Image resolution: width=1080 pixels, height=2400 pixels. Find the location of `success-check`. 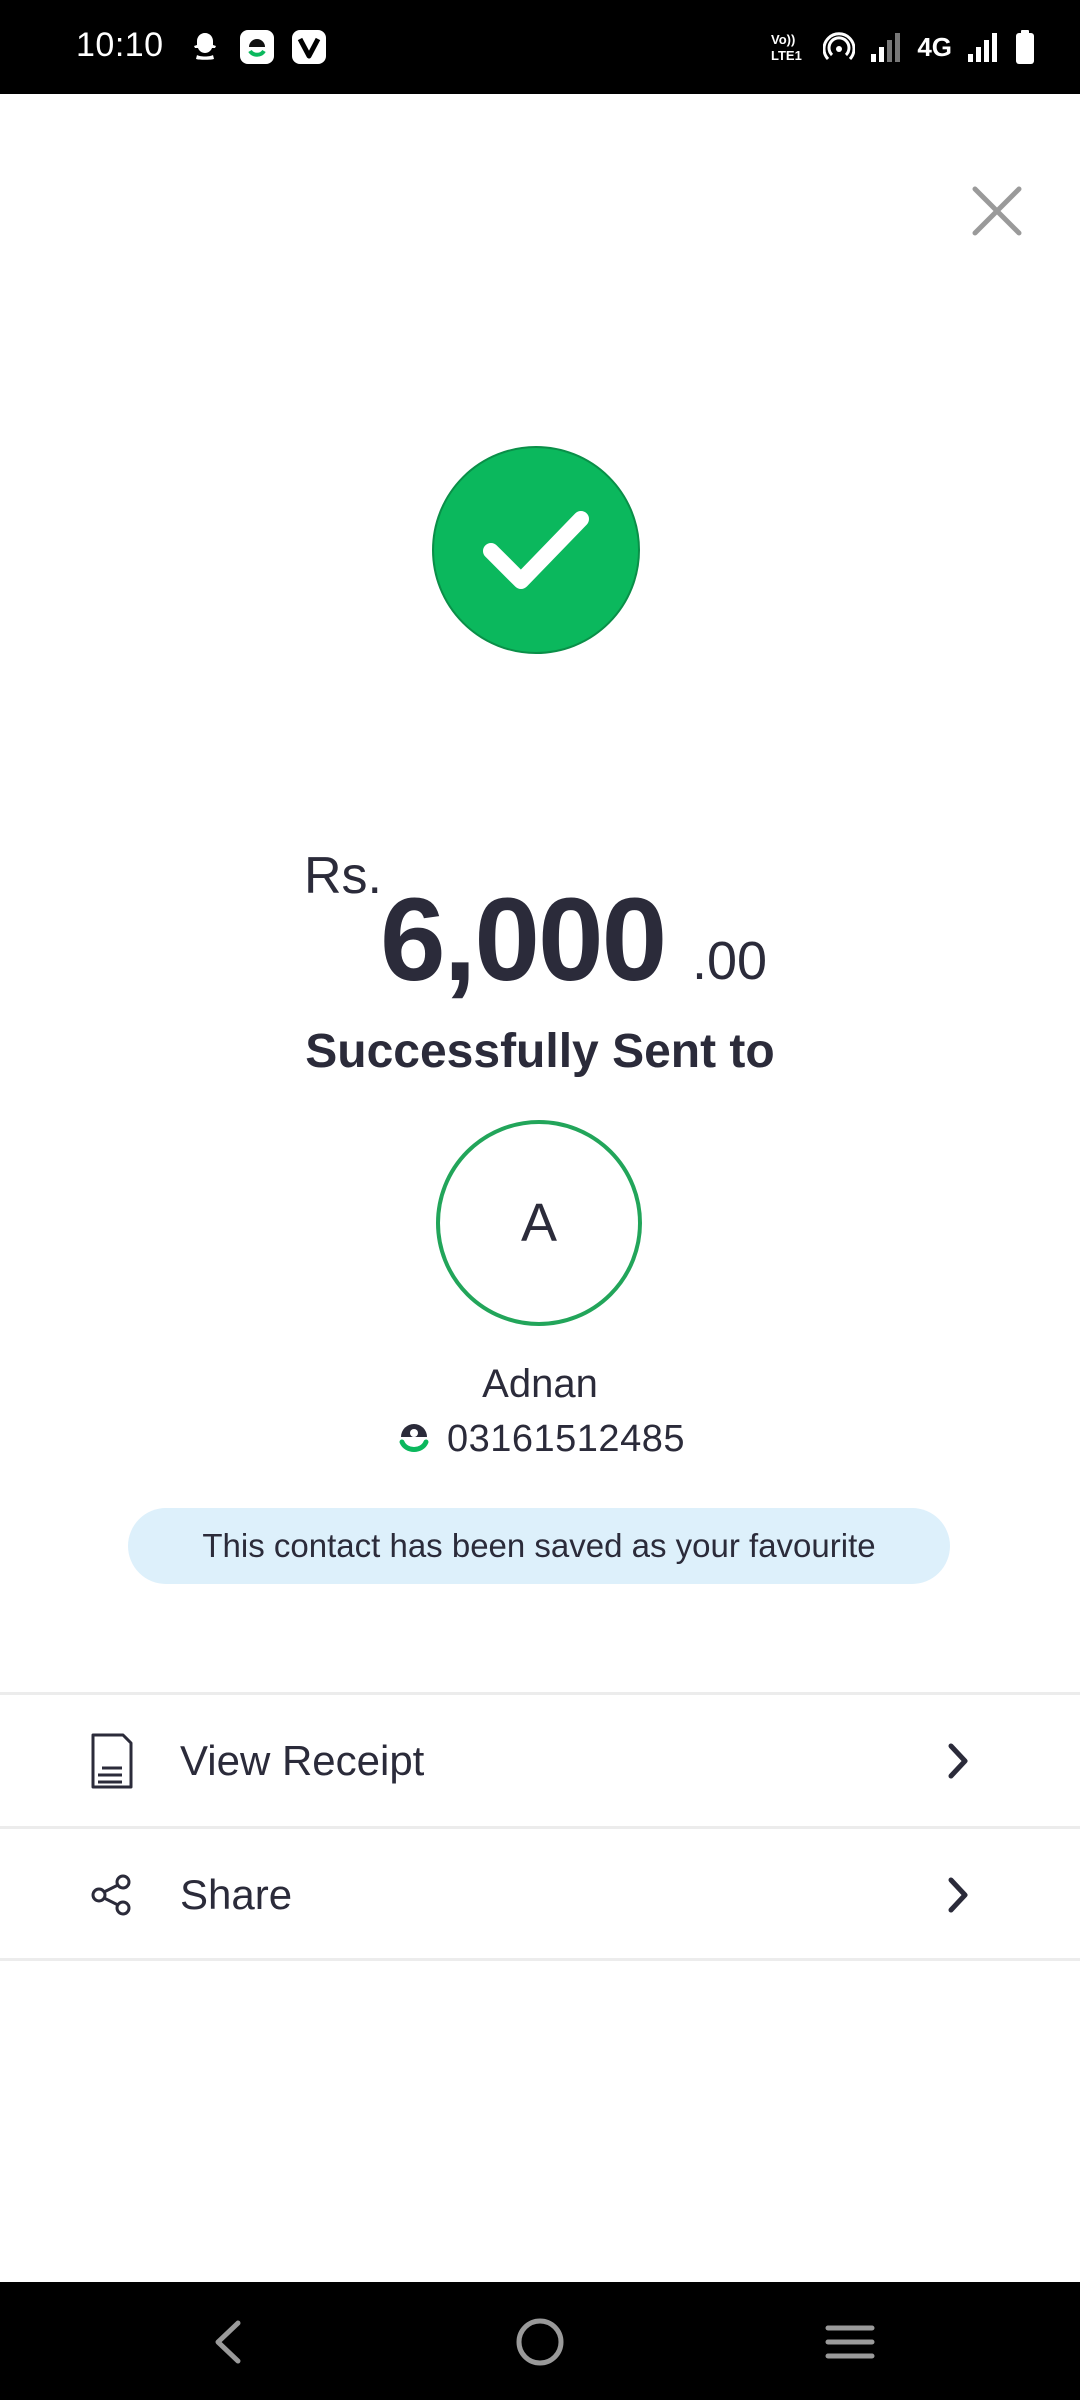

success-check is located at coordinates (536, 550).